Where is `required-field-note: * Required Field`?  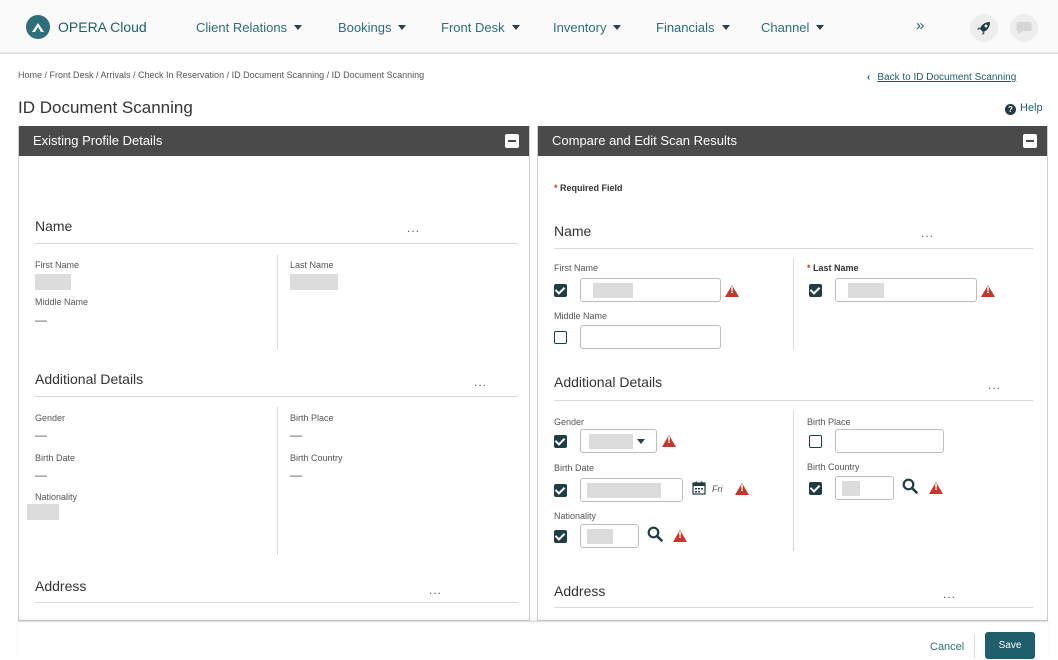 required-field-note: * Required Field is located at coordinates (588, 188).